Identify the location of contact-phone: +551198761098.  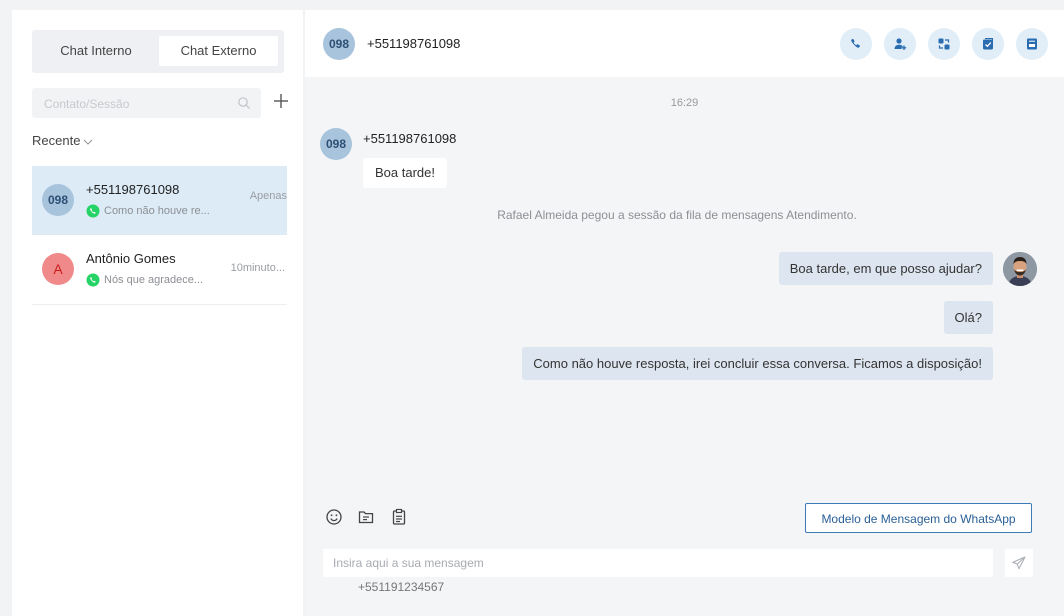
(414, 43).